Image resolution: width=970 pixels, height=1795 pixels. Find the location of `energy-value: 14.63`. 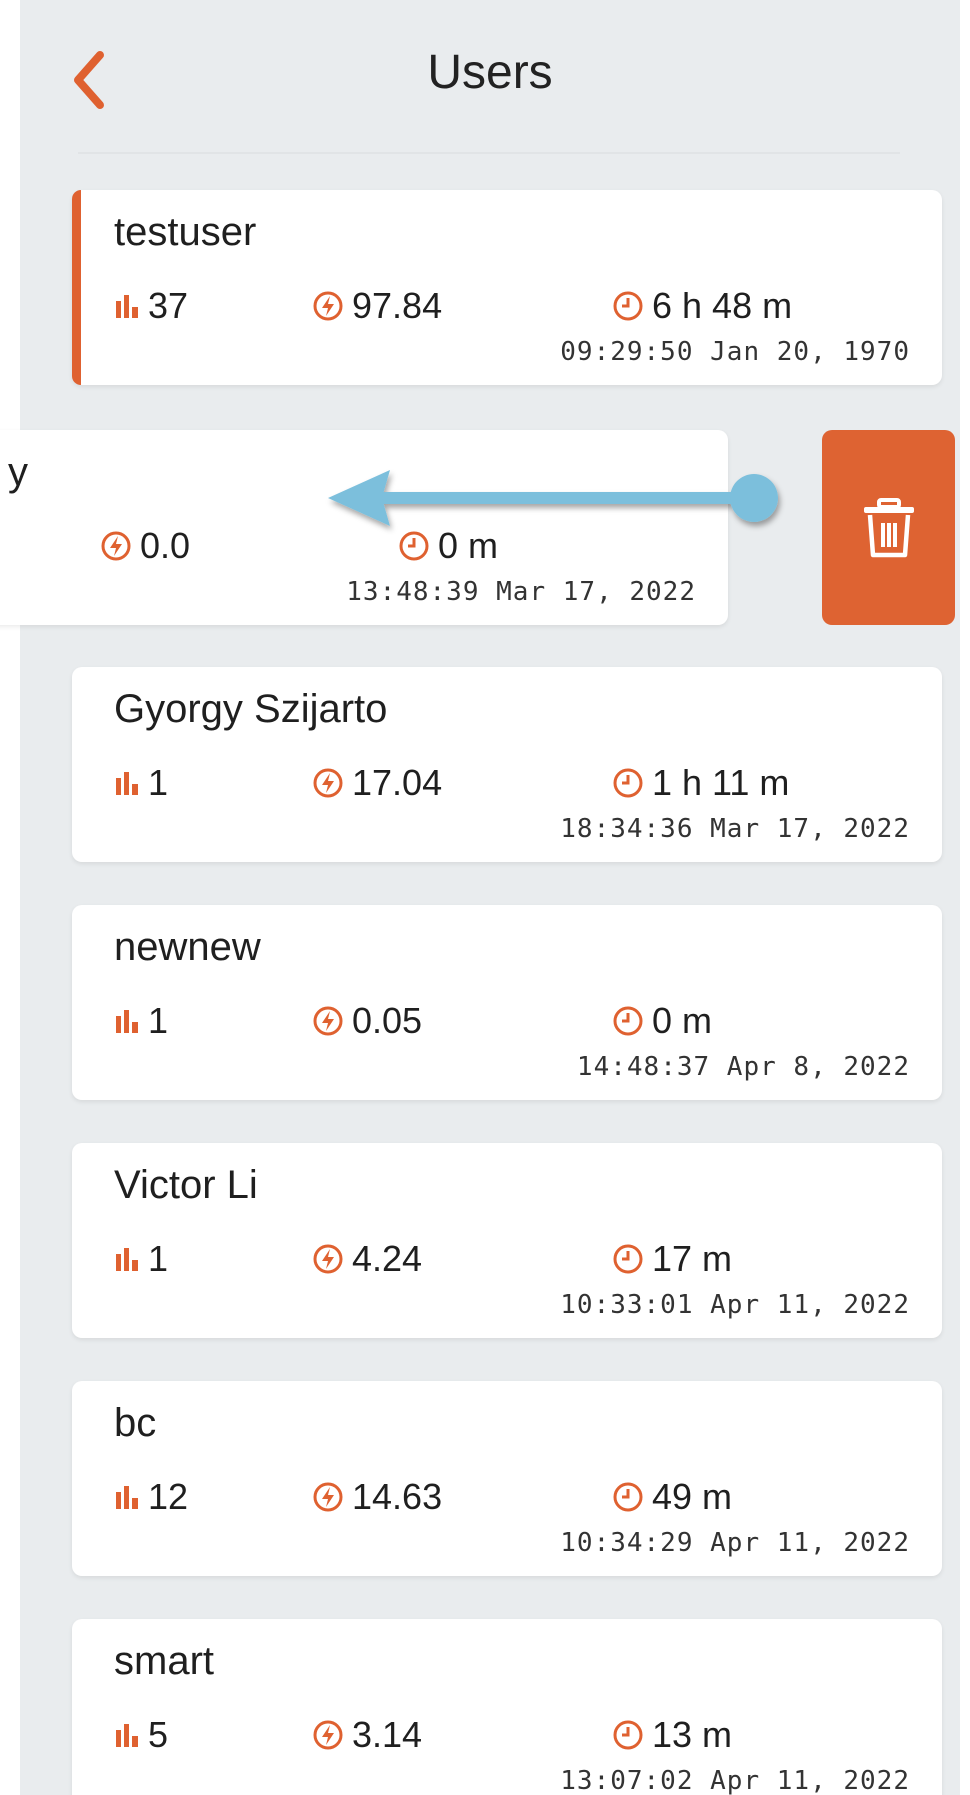

energy-value: 14.63 is located at coordinates (397, 1496).